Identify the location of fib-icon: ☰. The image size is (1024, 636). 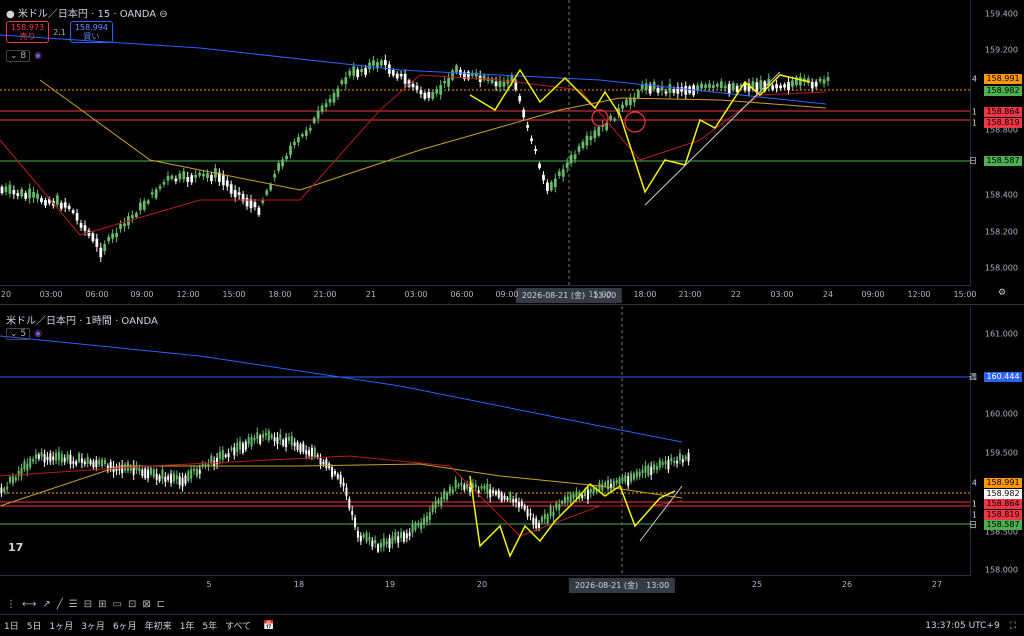
(73, 604).